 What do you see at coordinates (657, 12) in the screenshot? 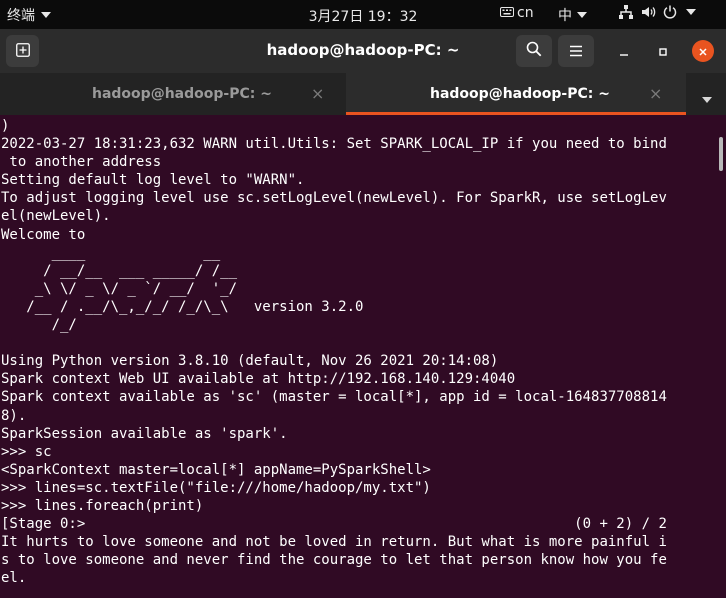
I see `system-tray` at bounding box center [657, 12].